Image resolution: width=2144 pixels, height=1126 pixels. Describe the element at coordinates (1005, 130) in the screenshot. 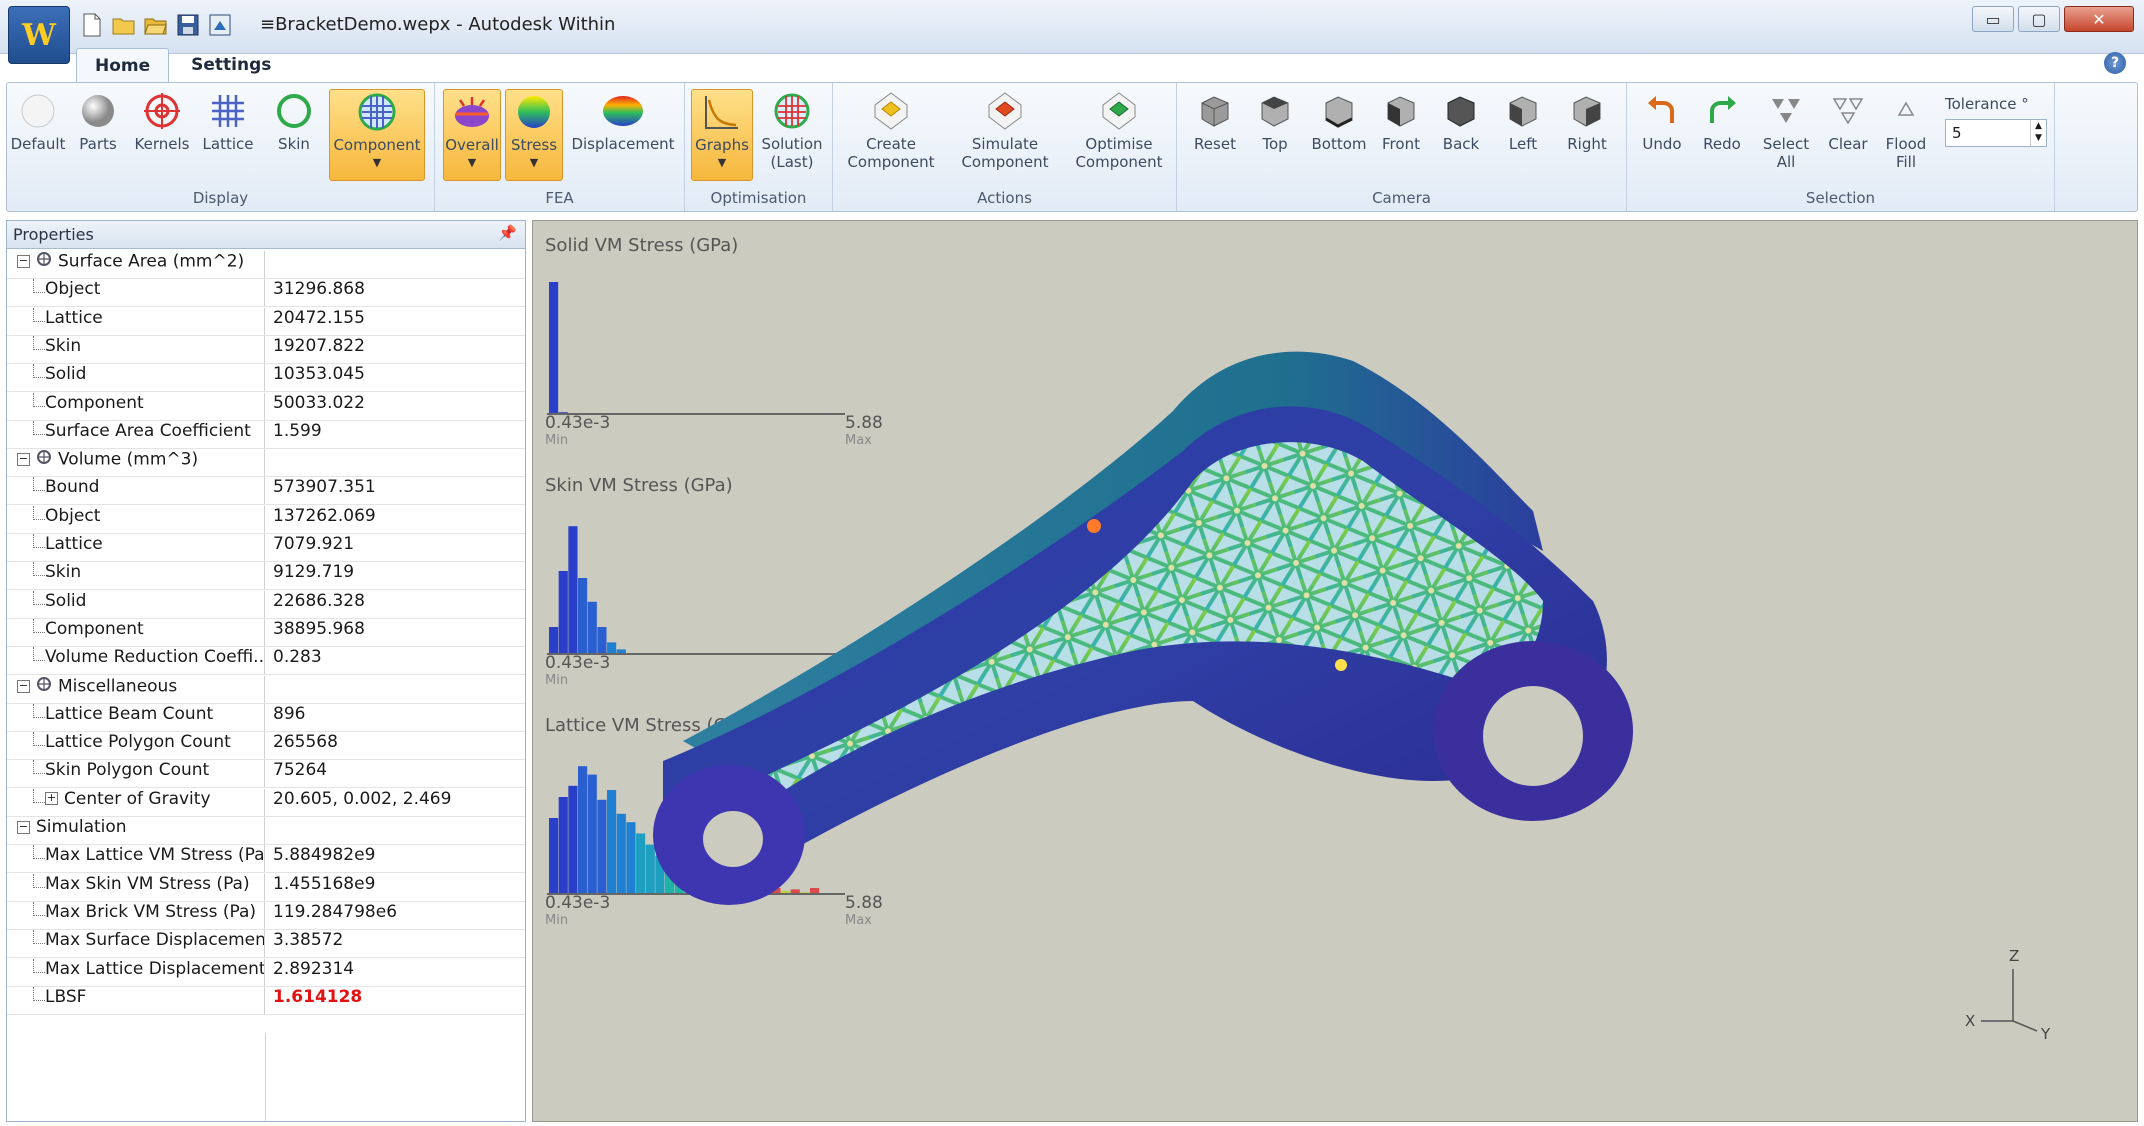

I see `simulate-component-button: Simulate Component` at that location.